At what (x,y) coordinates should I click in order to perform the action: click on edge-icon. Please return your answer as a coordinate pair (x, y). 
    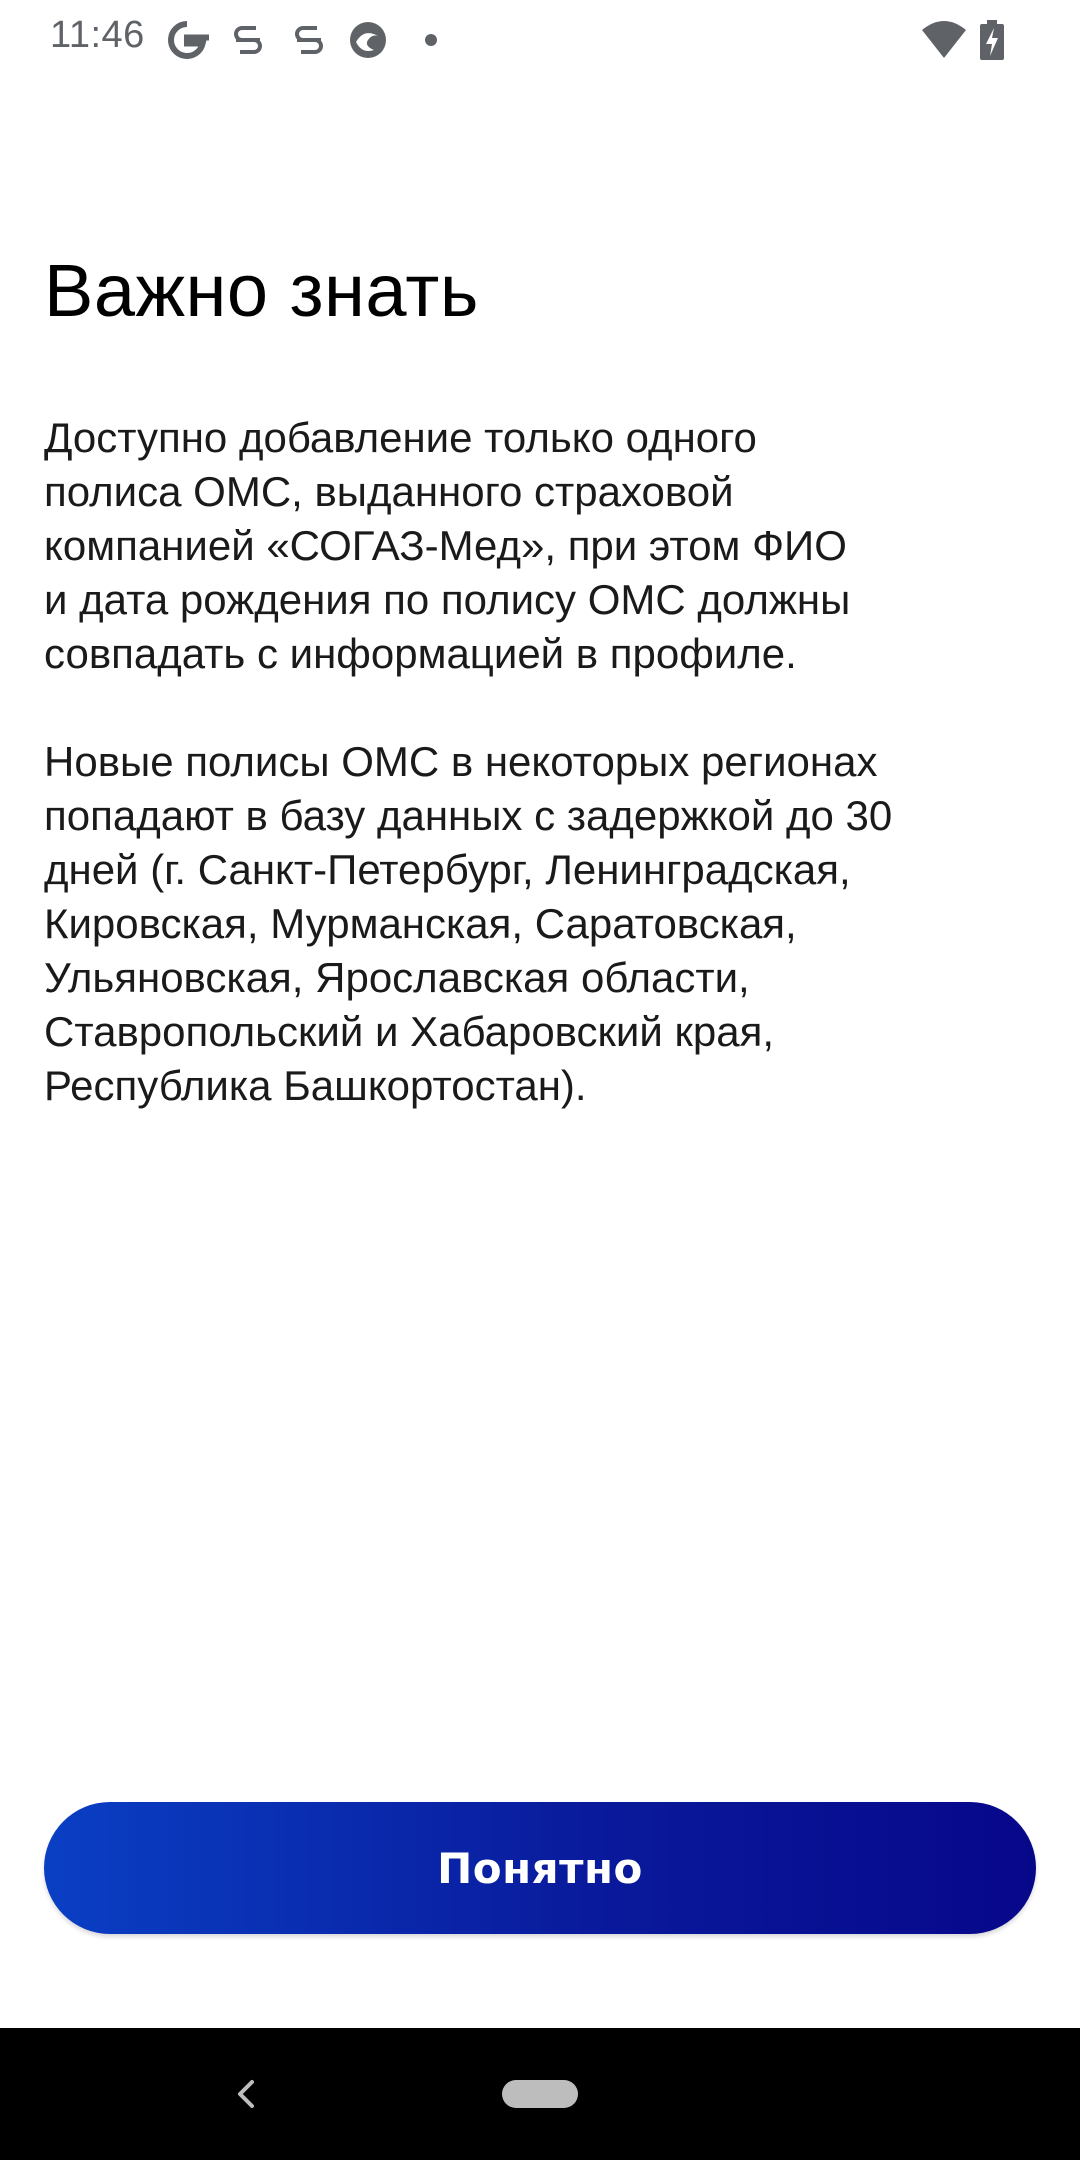
    Looking at the image, I should click on (368, 40).